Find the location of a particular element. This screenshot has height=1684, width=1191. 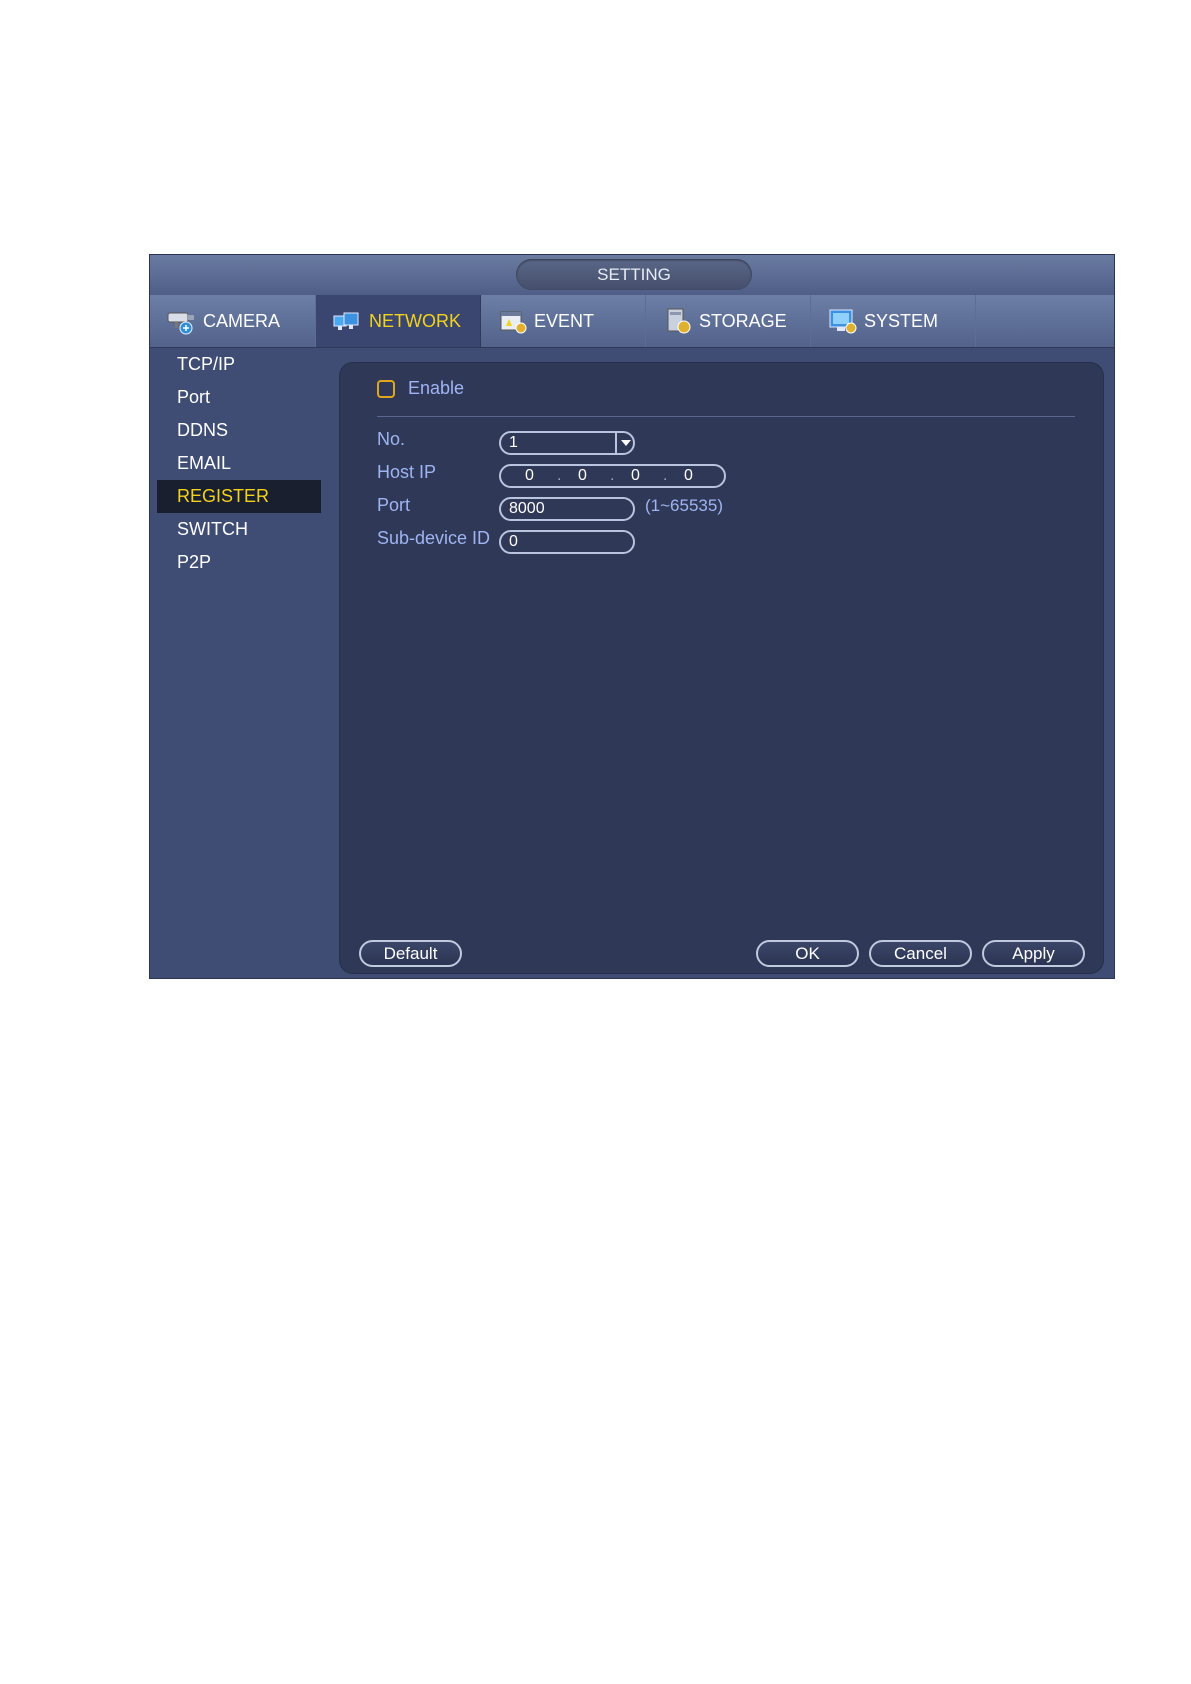

host-ip-field: 0 . 0 . 0 . 0 is located at coordinates (612, 476).